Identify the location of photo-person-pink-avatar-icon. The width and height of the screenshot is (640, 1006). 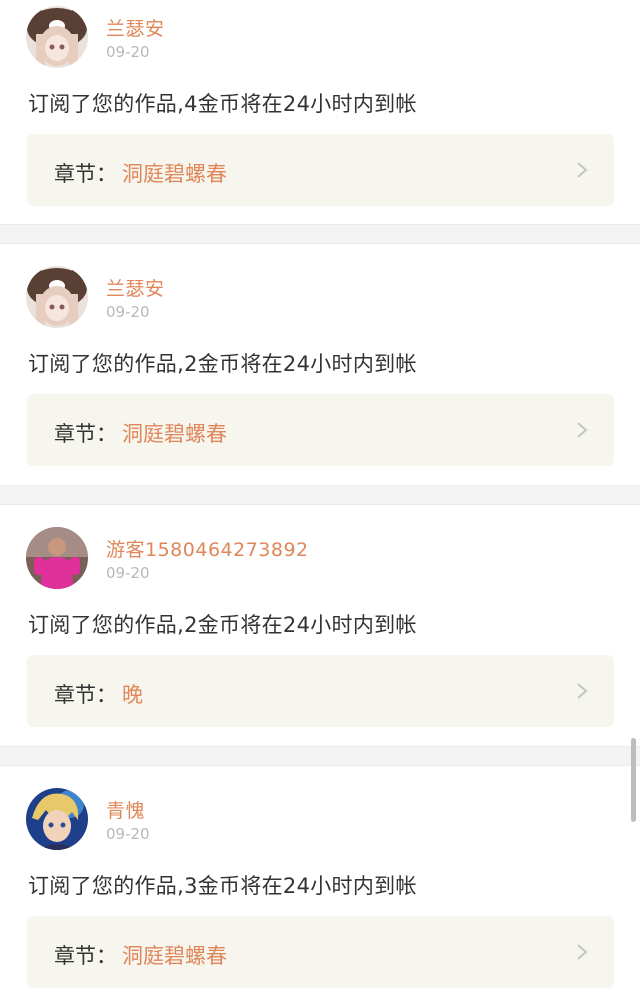
(57, 558).